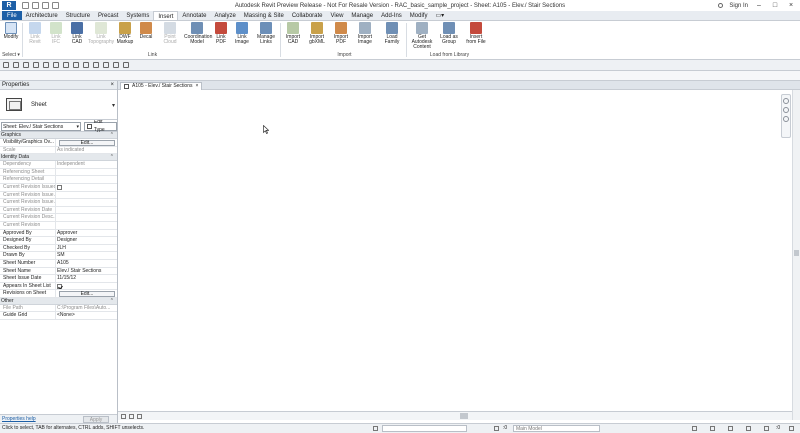 The image size is (800, 433). What do you see at coordinates (766, 428) in the screenshot?
I see `drag-elements-icon` at bounding box center [766, 428].